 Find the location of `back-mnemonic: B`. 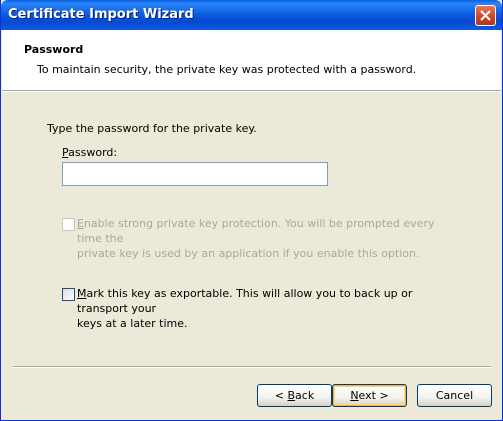

back-mnemonic: B is located at coordinates (291, 395).